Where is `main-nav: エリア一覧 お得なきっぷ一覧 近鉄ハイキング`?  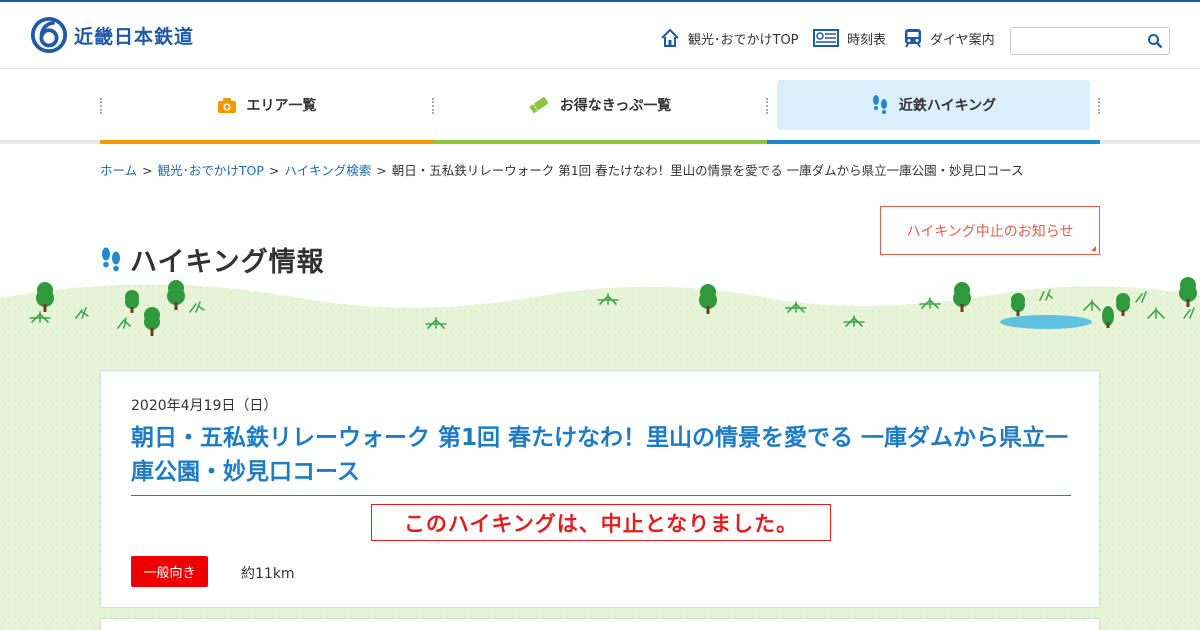
main-nav: エリア一覧 お得なきっぷ一覧 近鉄ハイキング is located at coordinates (600, 107).